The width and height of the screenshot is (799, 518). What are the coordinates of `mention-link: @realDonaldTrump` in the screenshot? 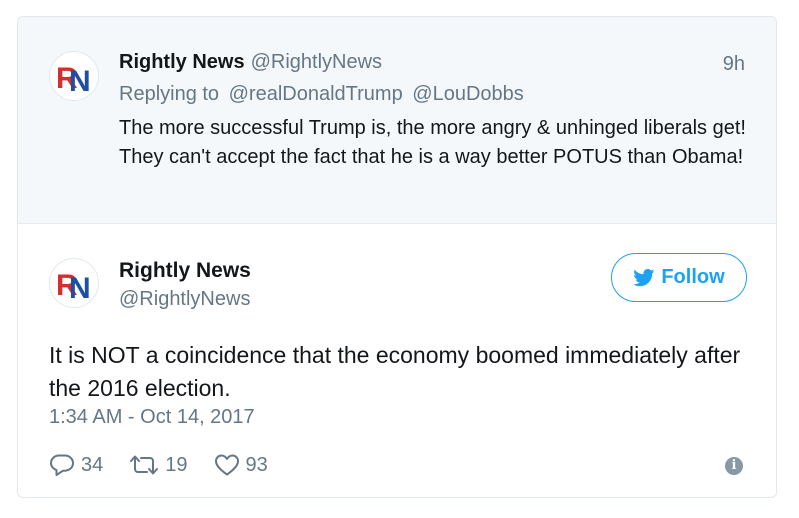 It's located at (316, 94).